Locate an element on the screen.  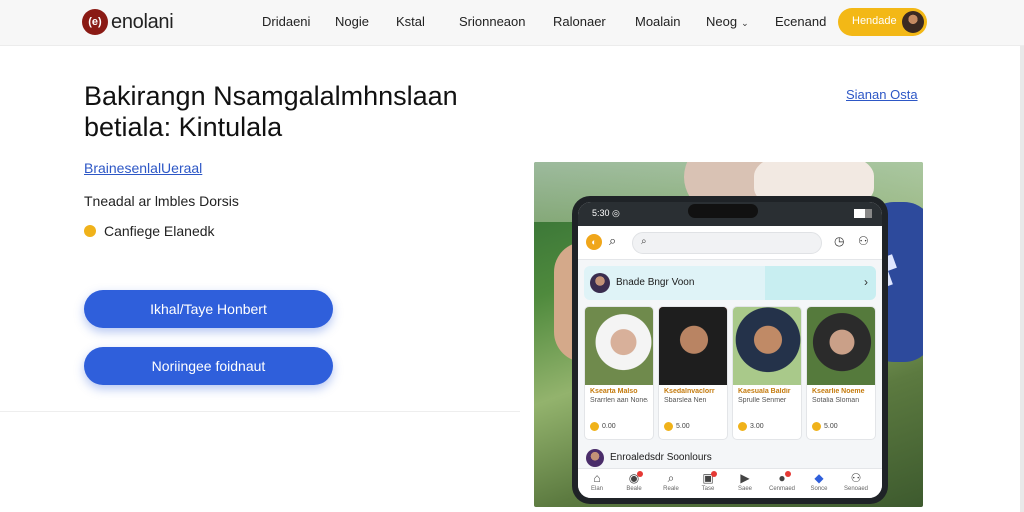
info-badge-text: Canfiege Elanedk is located at coordinates (159, 231).